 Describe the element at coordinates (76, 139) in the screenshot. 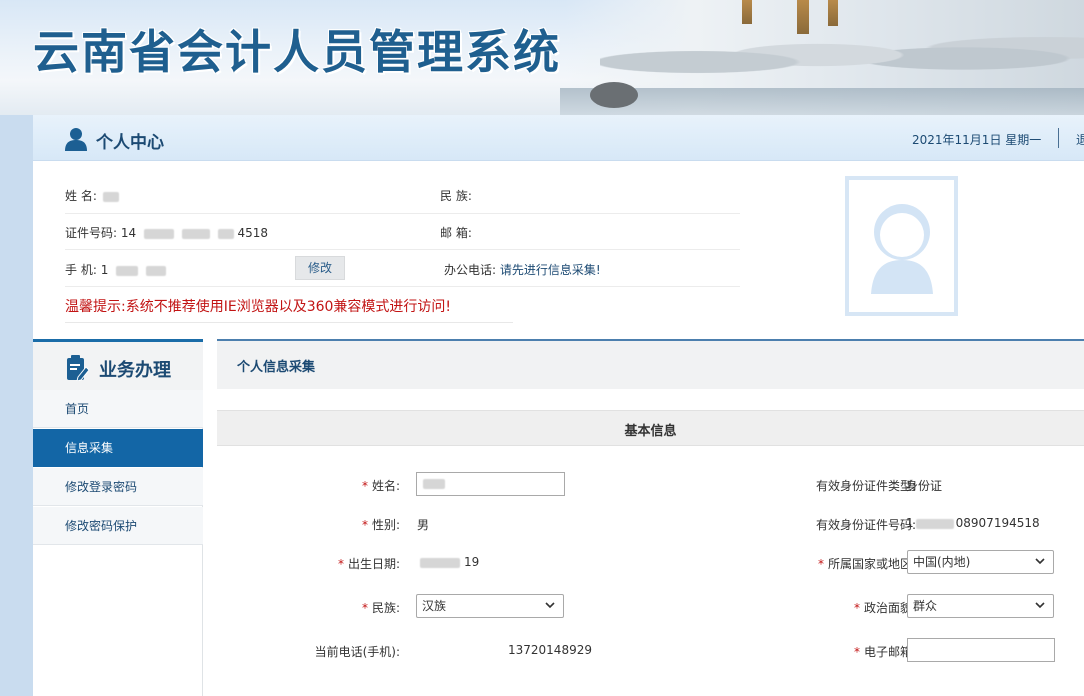

I see `user-icon` at that location.